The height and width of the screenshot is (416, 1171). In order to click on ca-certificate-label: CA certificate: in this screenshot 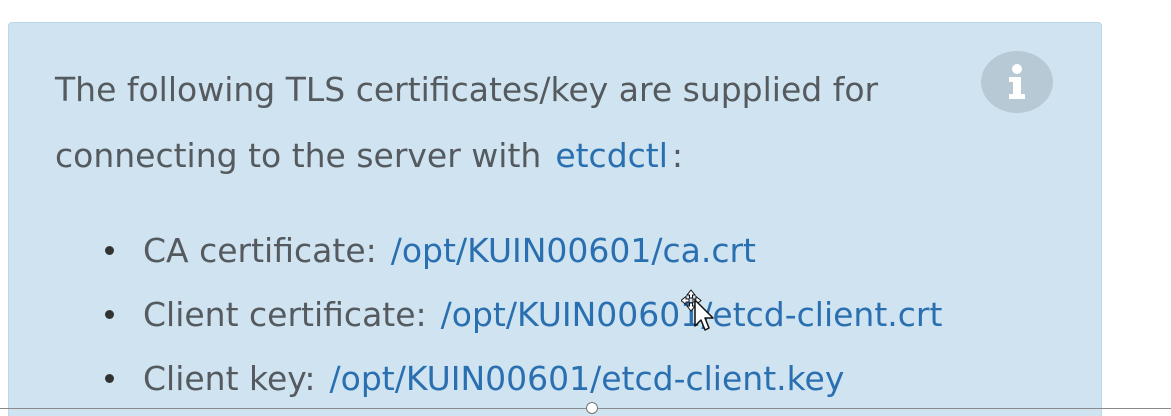, I will do `click(260, 250)`.